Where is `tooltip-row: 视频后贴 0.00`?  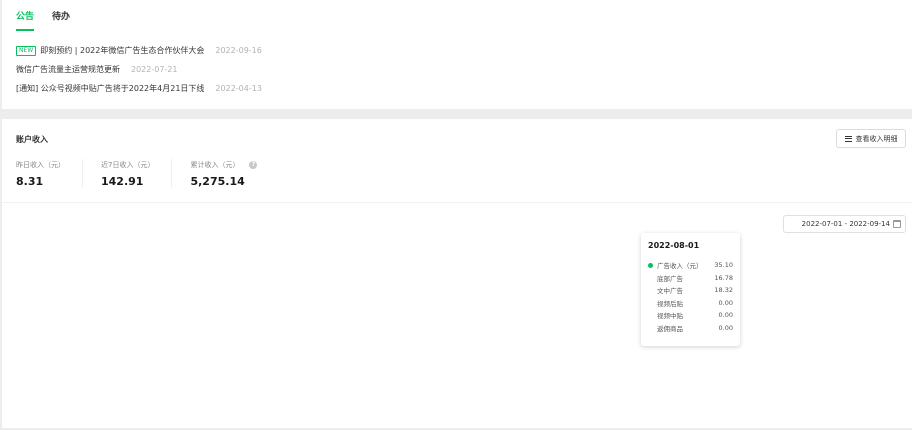
tooltip-row: 视频后贴 0.00 is located at coordinates (690, 303).